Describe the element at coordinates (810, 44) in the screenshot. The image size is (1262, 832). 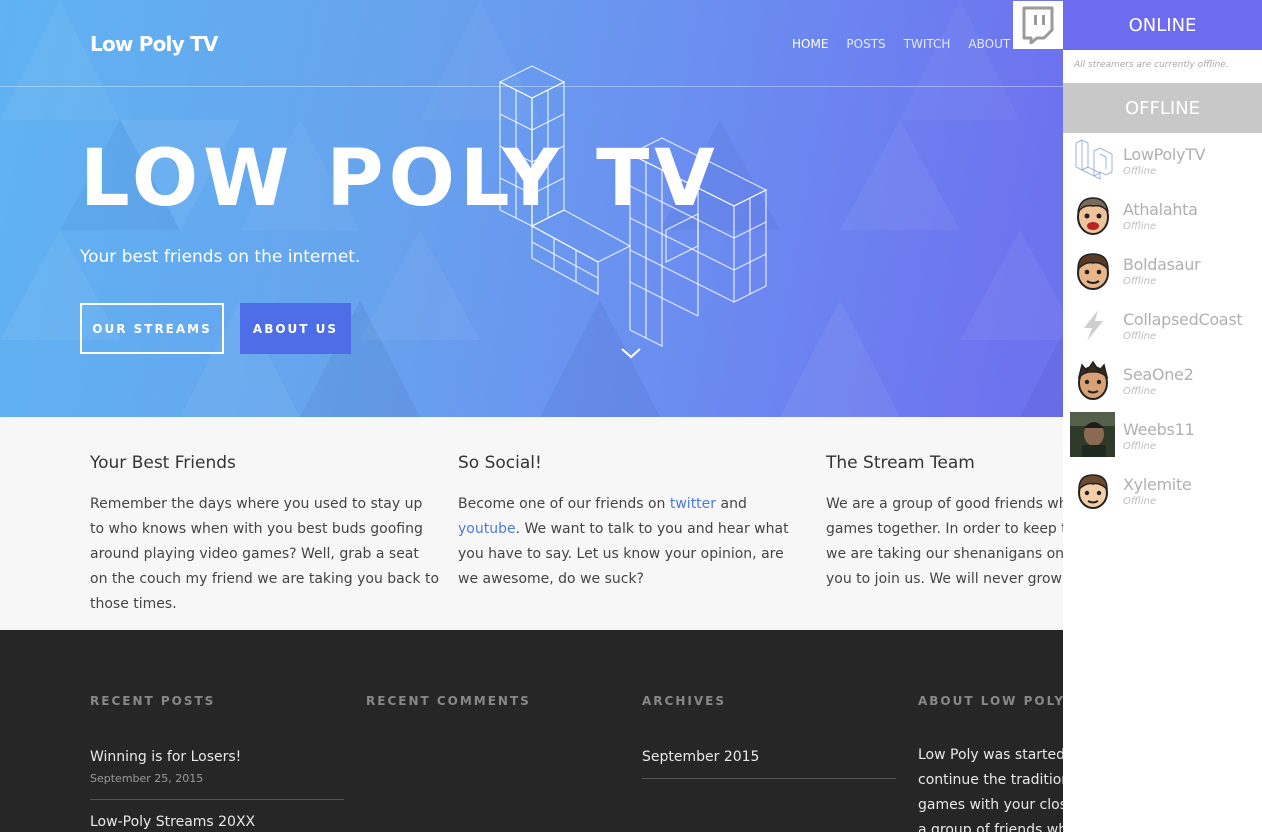
I see `nav-home: HOME` at that location.